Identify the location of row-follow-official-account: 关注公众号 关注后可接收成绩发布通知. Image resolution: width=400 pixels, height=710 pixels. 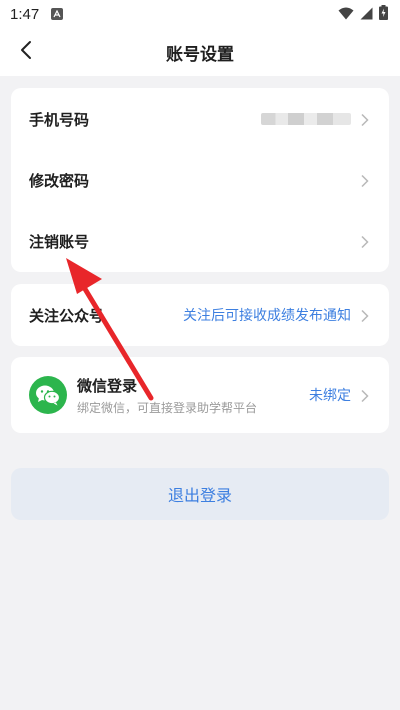
(200, 315).